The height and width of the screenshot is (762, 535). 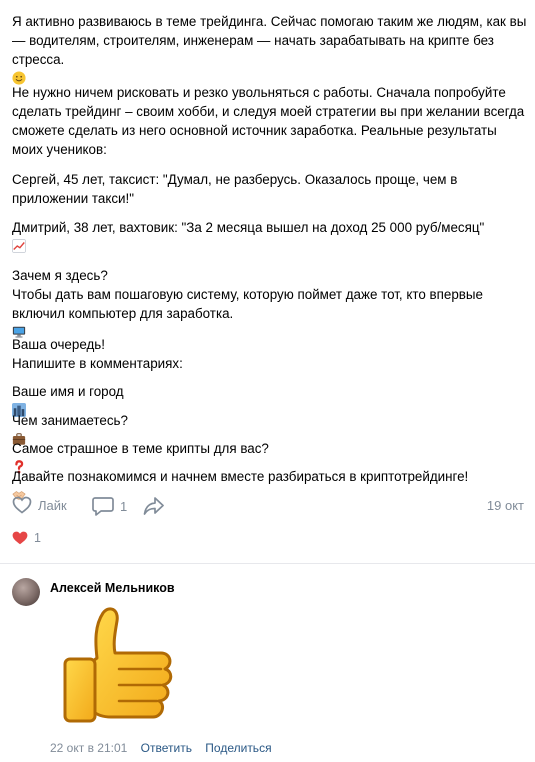 I want to click on post-actions: Лайк 1 19 окт, so click(x=268, y=507).